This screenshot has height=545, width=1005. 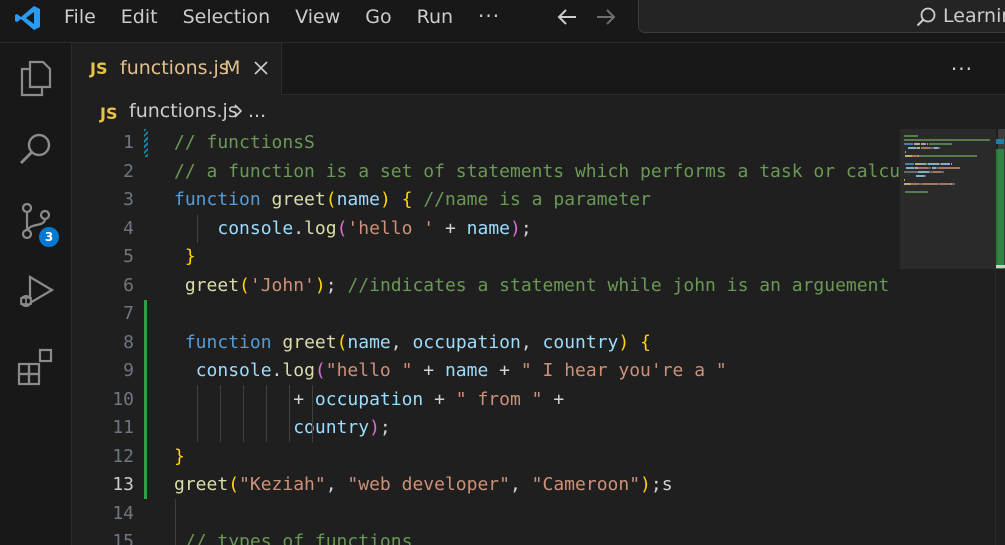 I want to click on menu-file: File, so click(x=80, y=17).